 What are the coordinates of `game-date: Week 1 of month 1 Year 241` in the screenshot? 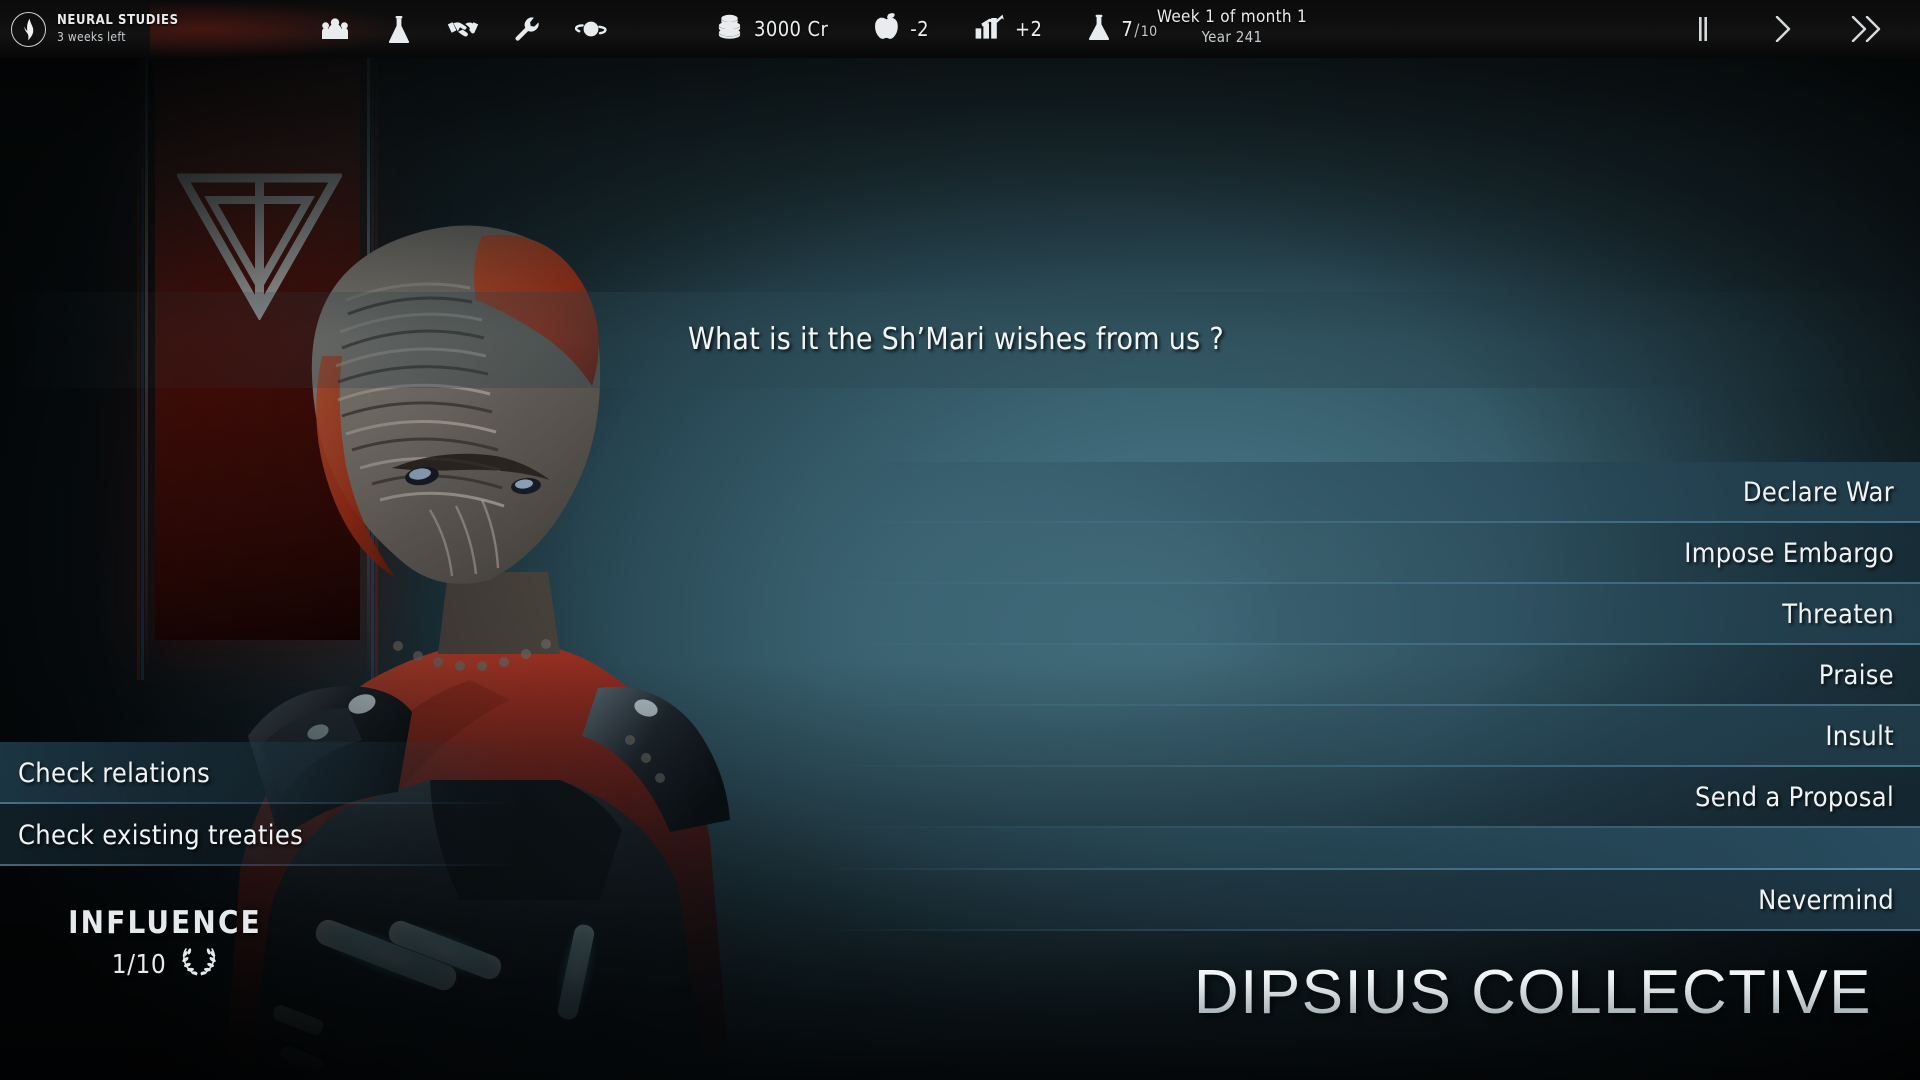 It's located at (1232, 27).